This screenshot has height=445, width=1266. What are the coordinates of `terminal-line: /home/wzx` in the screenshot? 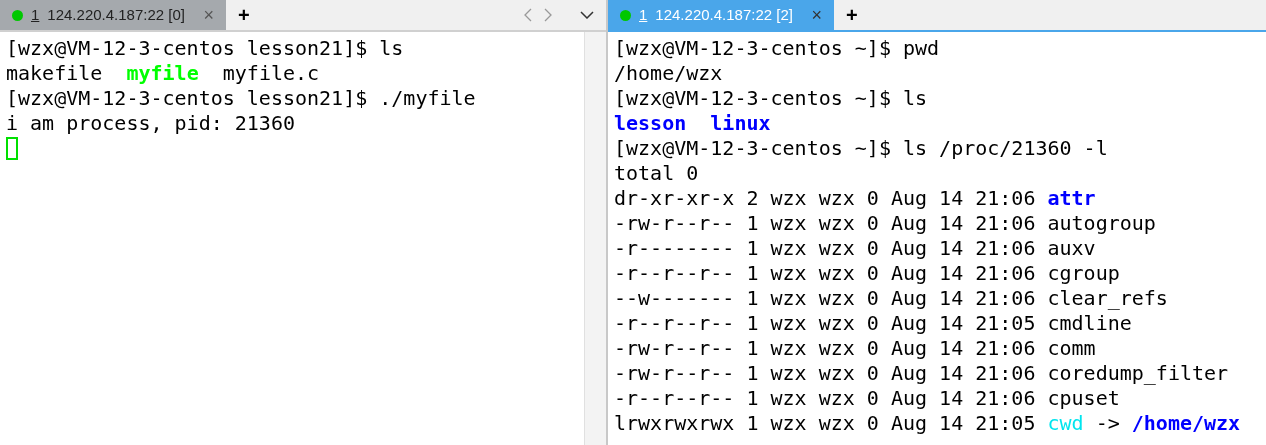 It's located at (668, 73).